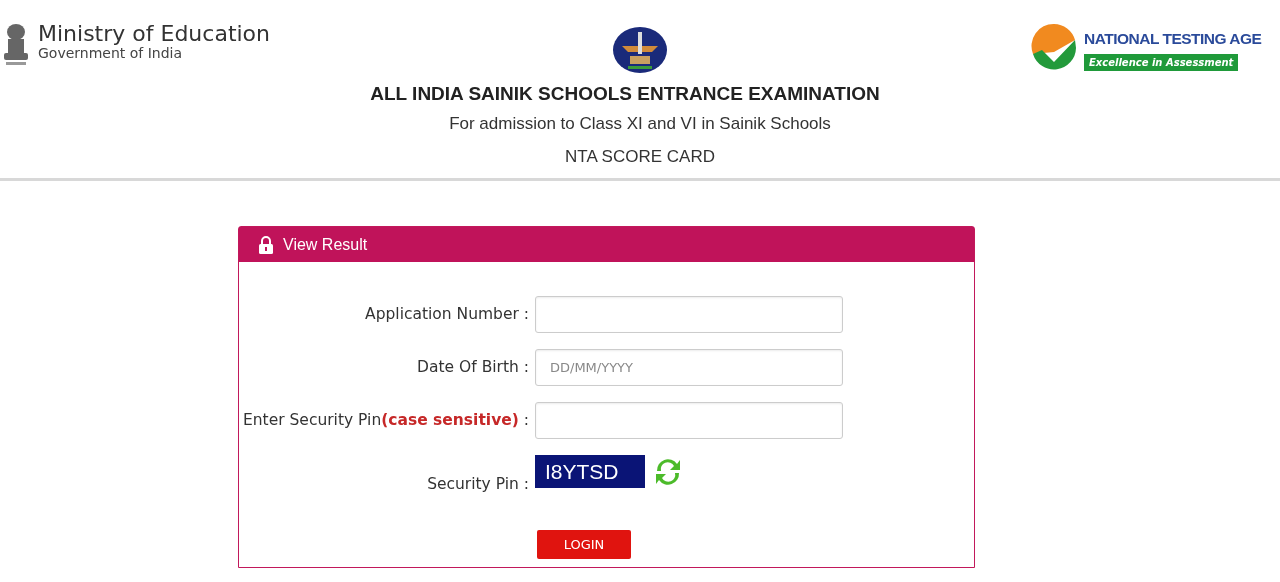  What do you see at coordinates (111, 54) in the screenshot?
I see `ministry-subtitle: Government of India` at bounding box center [111, 54].